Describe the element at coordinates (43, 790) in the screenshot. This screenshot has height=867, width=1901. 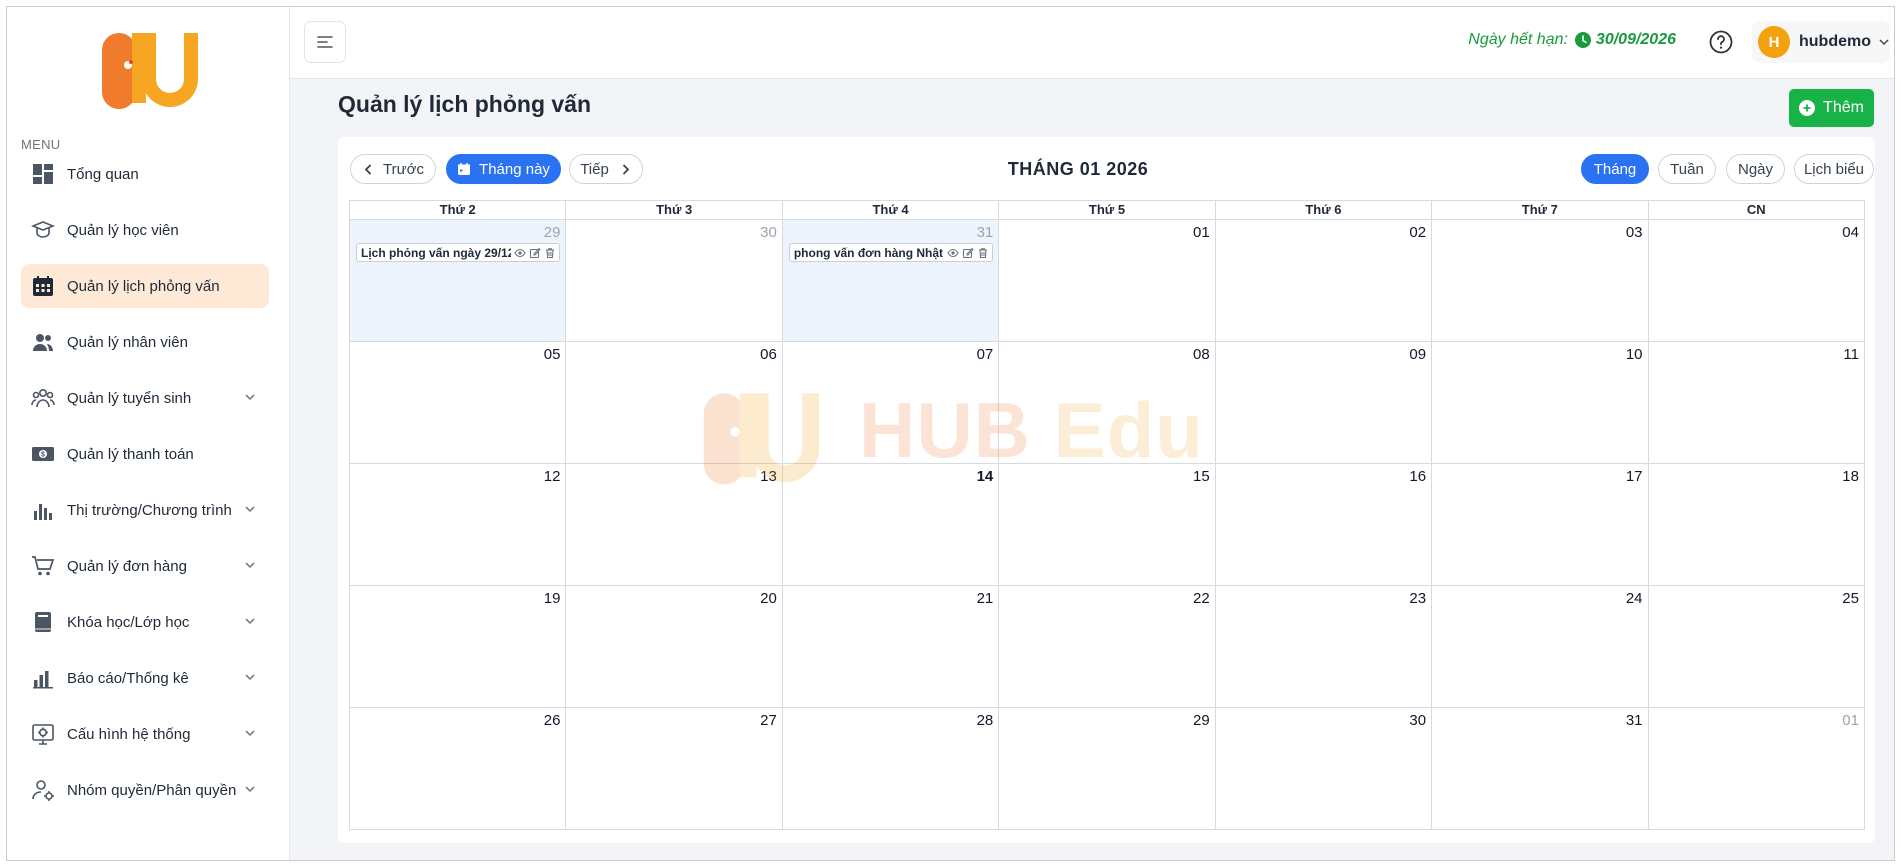
I see `user-gear-icon` at that location.